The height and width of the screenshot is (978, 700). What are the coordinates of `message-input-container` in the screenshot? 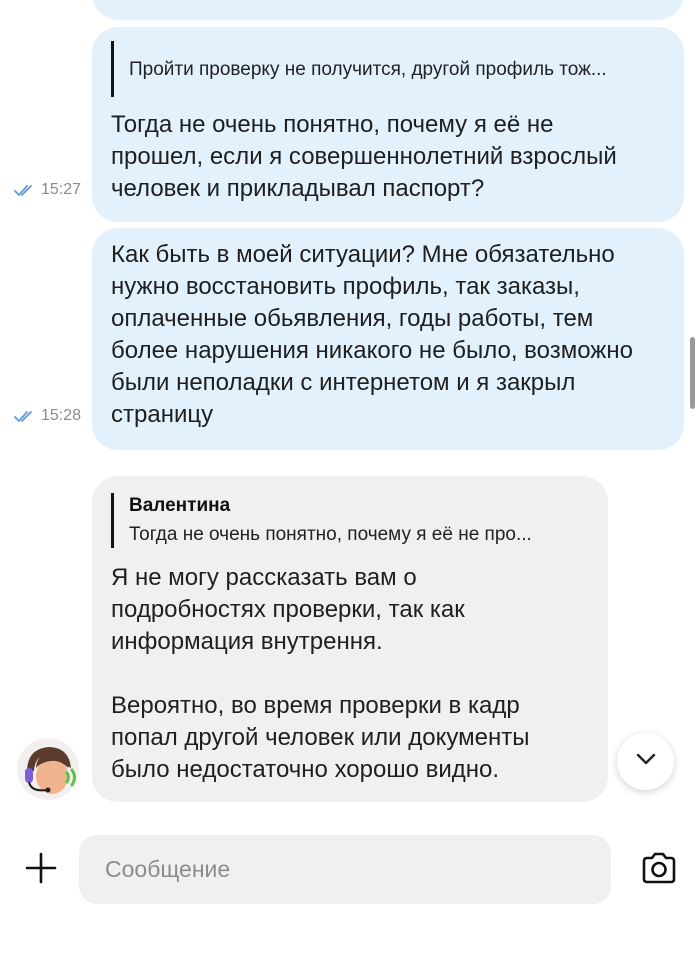 It's located at (345, 869).